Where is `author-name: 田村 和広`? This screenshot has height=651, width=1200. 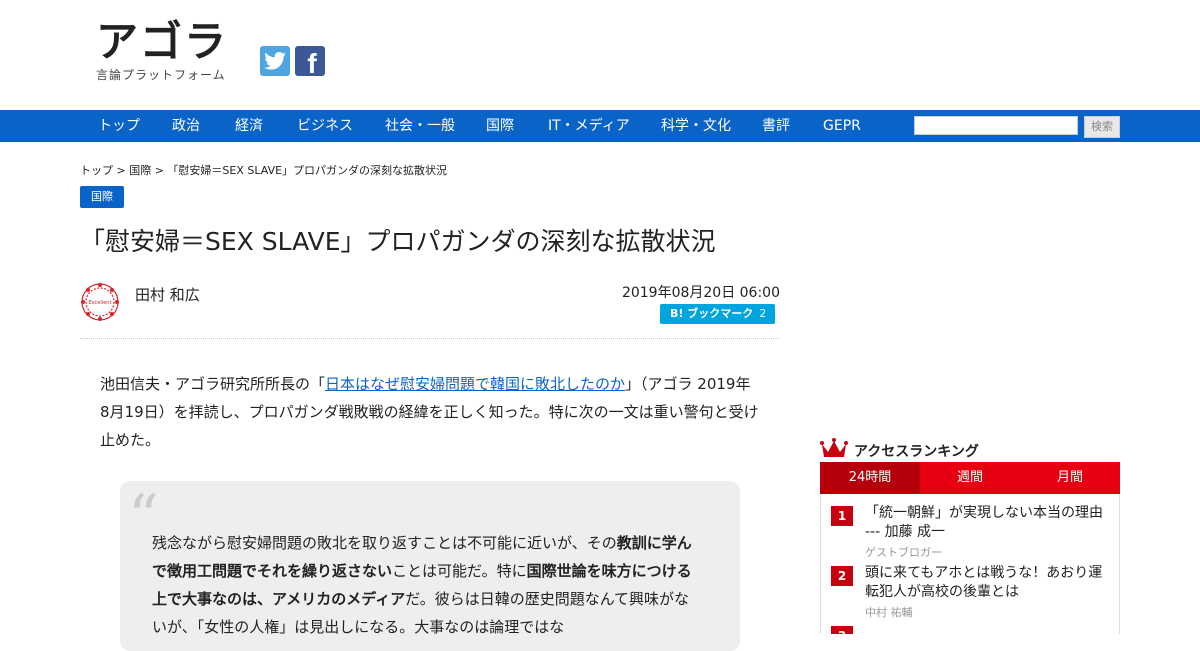 author-name: 田村 和広 is located at coordinates (167, 294).